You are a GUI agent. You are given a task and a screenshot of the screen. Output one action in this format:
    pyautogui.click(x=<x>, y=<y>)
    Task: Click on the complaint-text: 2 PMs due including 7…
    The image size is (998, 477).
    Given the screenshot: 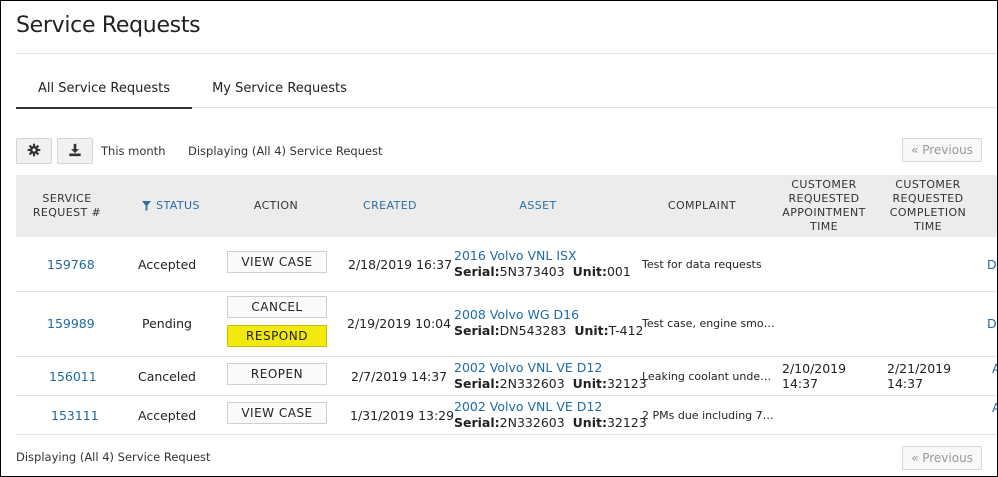 What is the action you would take?
    pyautogui.click(x=708, y=415)
    